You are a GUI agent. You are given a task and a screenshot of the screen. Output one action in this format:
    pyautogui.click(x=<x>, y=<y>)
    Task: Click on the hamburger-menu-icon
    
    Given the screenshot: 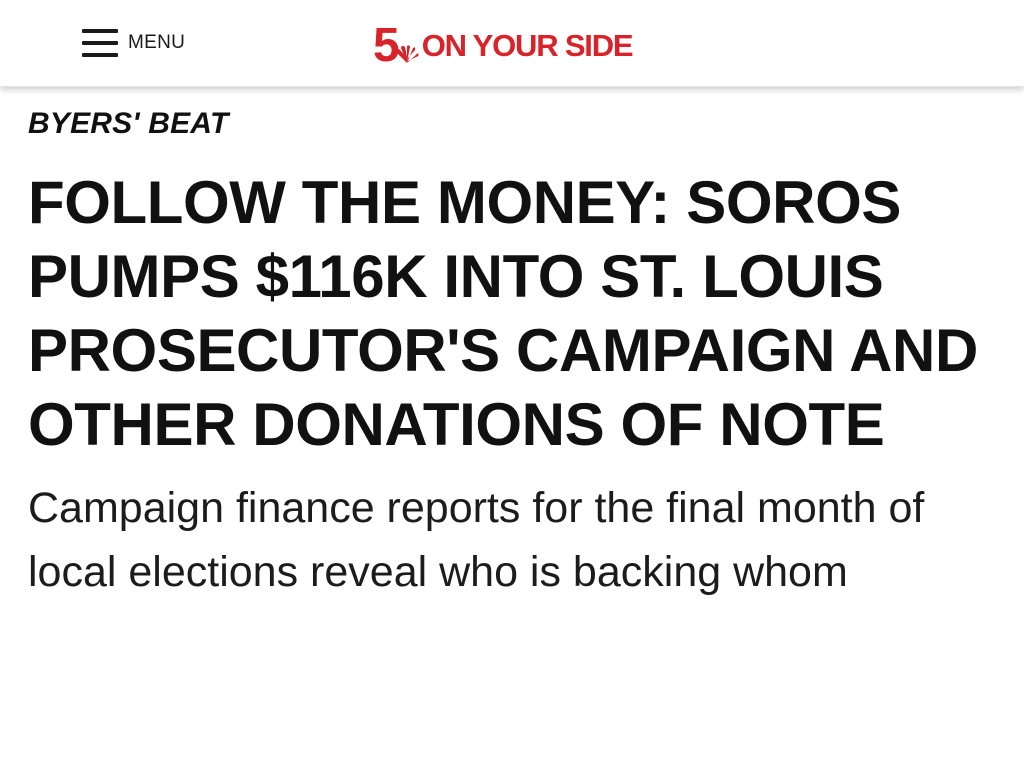 What is the action you would take?
    pyautogui.click(x=100, y=43)
    